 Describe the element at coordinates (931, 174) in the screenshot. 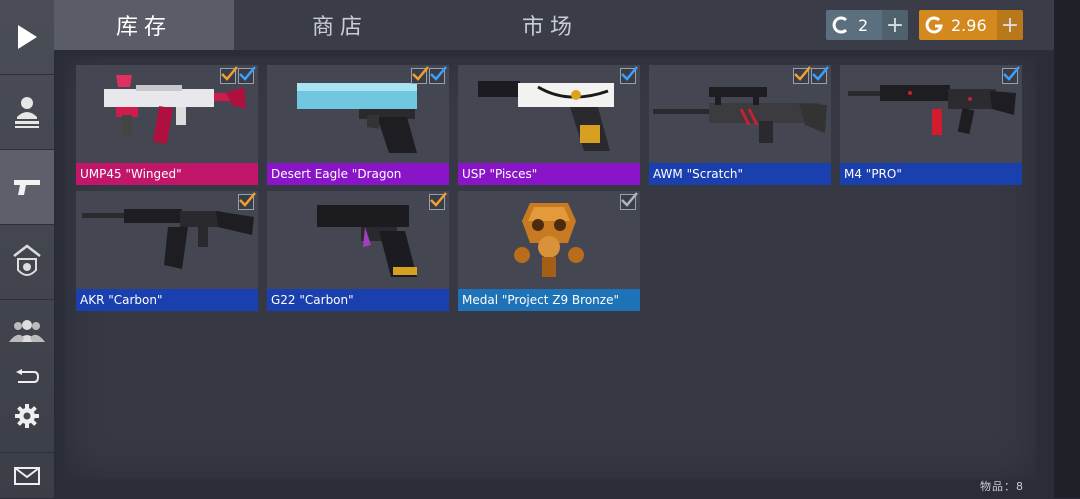

I see `item-label: M4 "PRO"` at that location.